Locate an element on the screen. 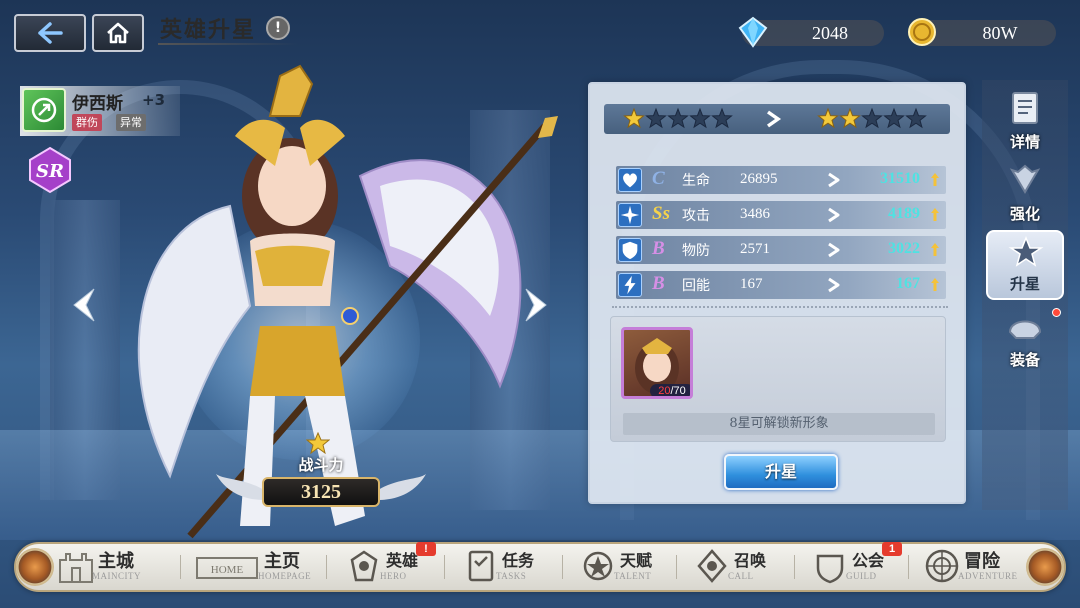  sidebar-item-label: 强化 is located at coordinates (1024, 214).